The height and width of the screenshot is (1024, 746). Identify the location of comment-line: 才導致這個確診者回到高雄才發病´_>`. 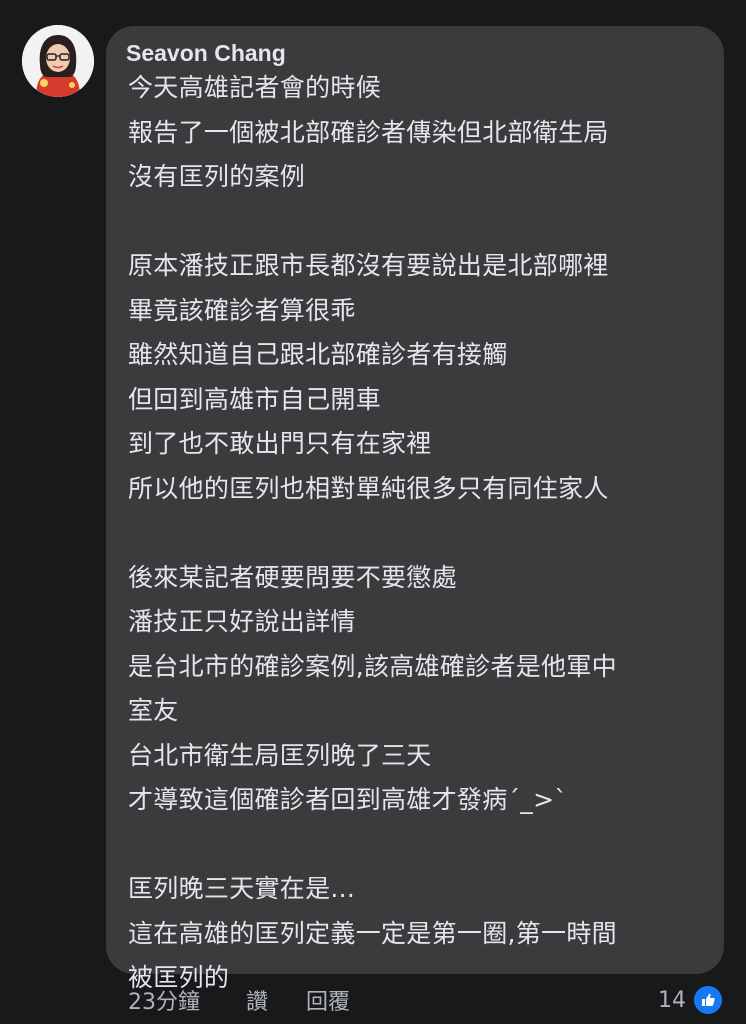
(348, 799).